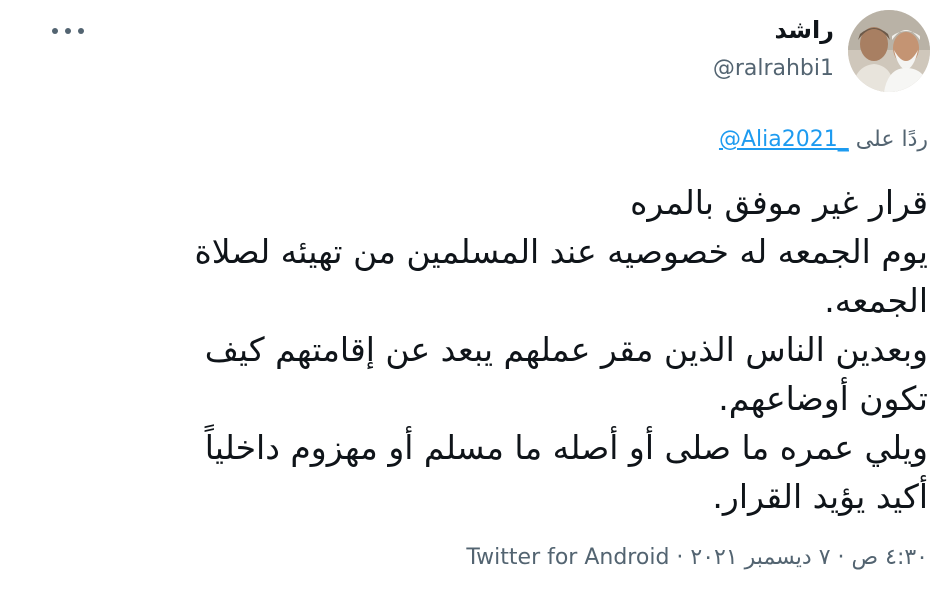 The image size is (946, 596). Describe the element at coordinates (891, 139) in the screenshot. I see `reply-prefix: ردًا على` at that location.